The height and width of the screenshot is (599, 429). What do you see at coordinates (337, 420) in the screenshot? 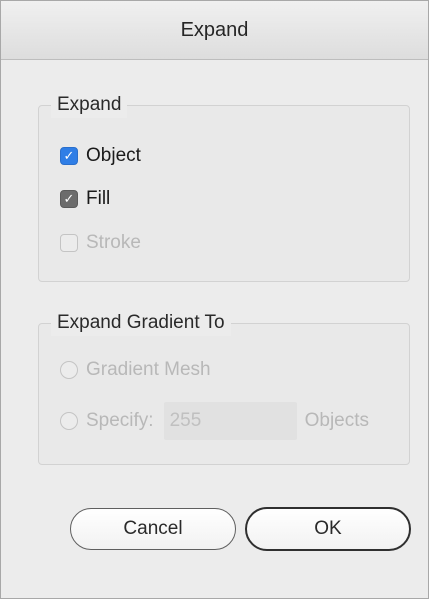
I see `objects-unit-label: Objects` at bounding box center [337, 420].